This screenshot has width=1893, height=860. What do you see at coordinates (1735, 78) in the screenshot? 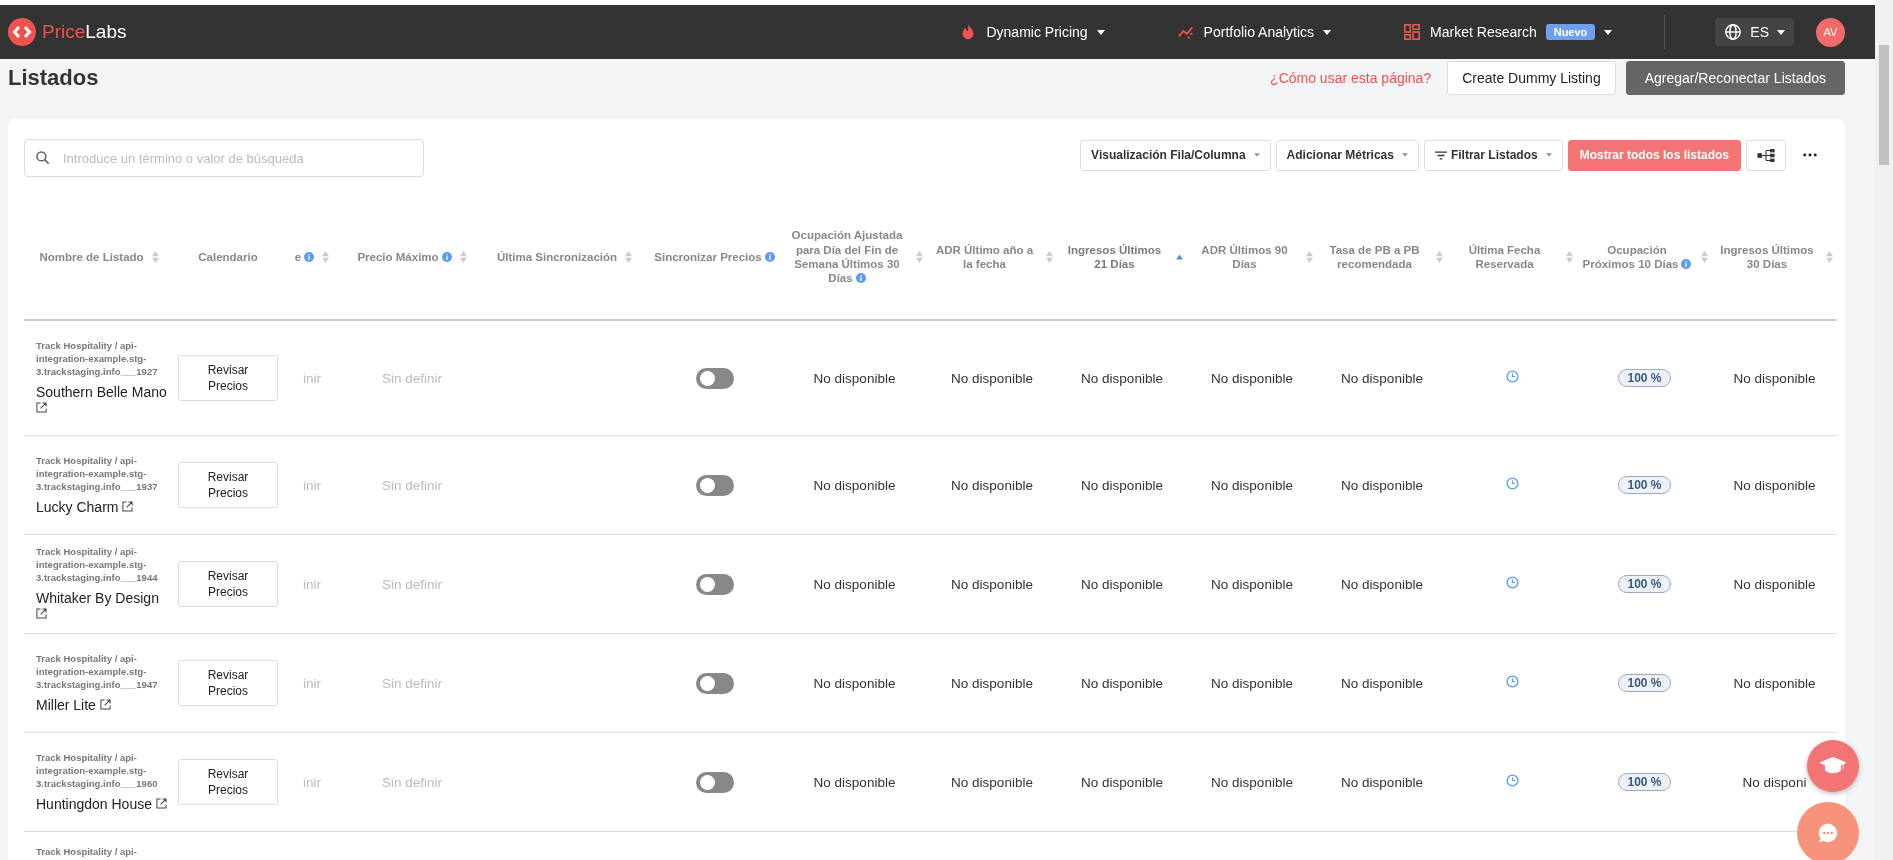
I see `add-listings-button: Agregar/Reconectar Listados` at bounding box center [1735, 78].